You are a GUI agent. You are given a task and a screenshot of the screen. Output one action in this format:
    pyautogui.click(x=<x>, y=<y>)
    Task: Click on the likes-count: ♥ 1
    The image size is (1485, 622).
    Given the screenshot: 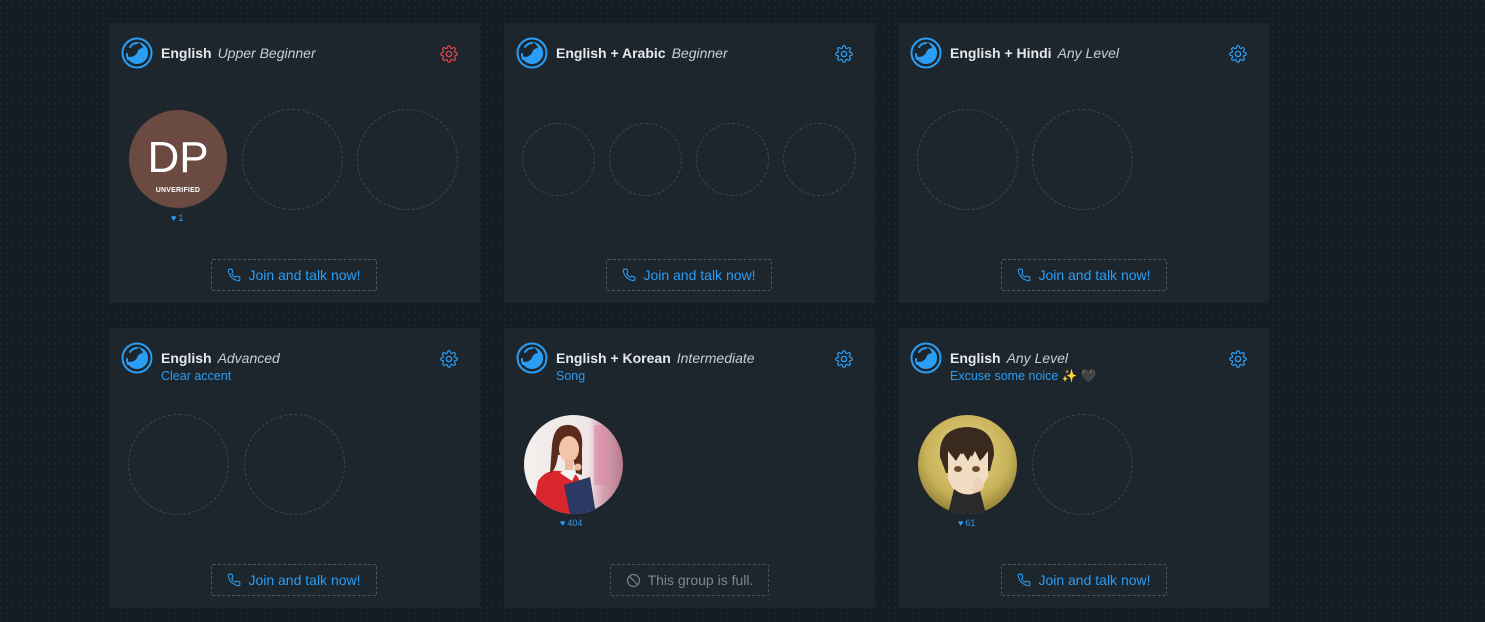 What is the action you would take?
    pyautogui.click(x=177, y=218)
    